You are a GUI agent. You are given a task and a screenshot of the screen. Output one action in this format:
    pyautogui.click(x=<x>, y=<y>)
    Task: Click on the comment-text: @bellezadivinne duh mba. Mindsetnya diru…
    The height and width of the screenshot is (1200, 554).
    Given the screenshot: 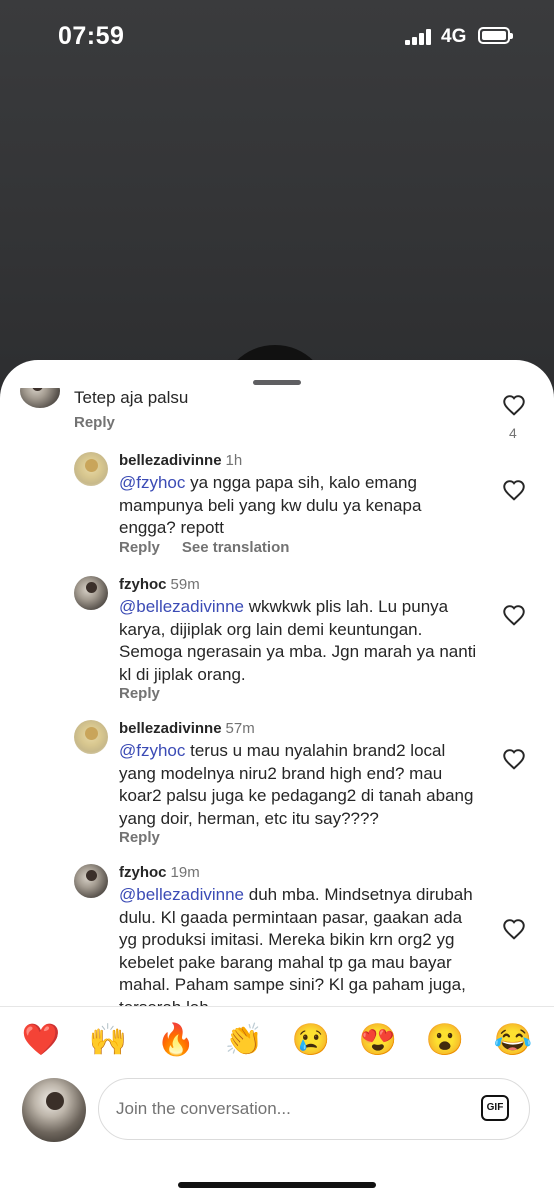 What is the action you would take?
    pyautogui.click(x=296, y=945)
    